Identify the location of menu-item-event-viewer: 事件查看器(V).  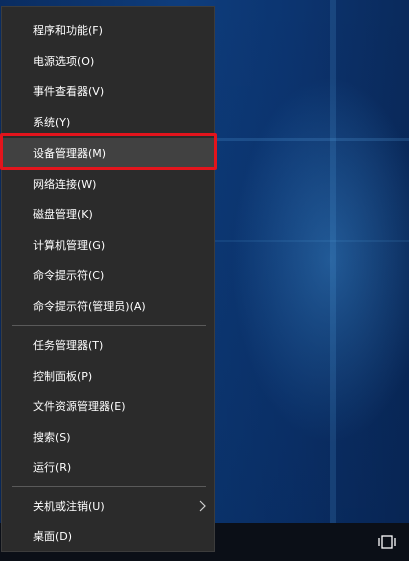
(108, 91).